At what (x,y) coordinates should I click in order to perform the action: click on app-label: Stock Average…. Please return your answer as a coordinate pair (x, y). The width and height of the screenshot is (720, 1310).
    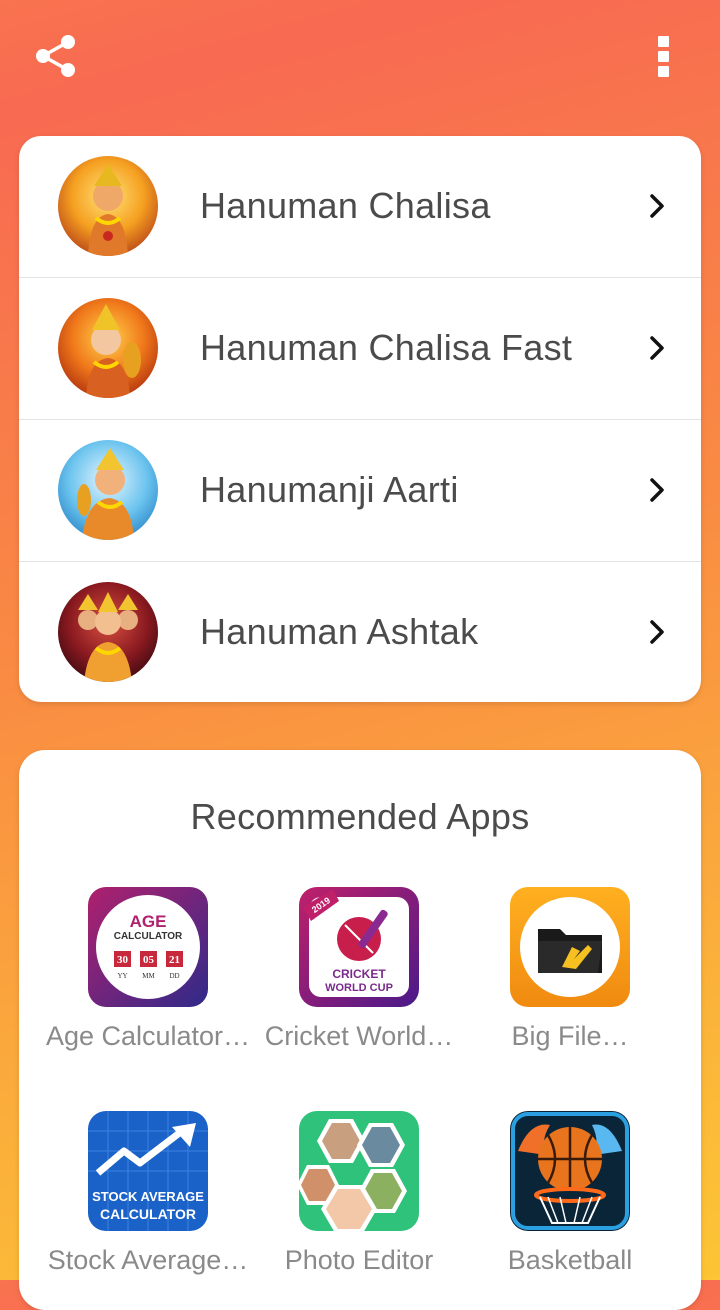
    Looking at the image, I should click on (148, 1260).